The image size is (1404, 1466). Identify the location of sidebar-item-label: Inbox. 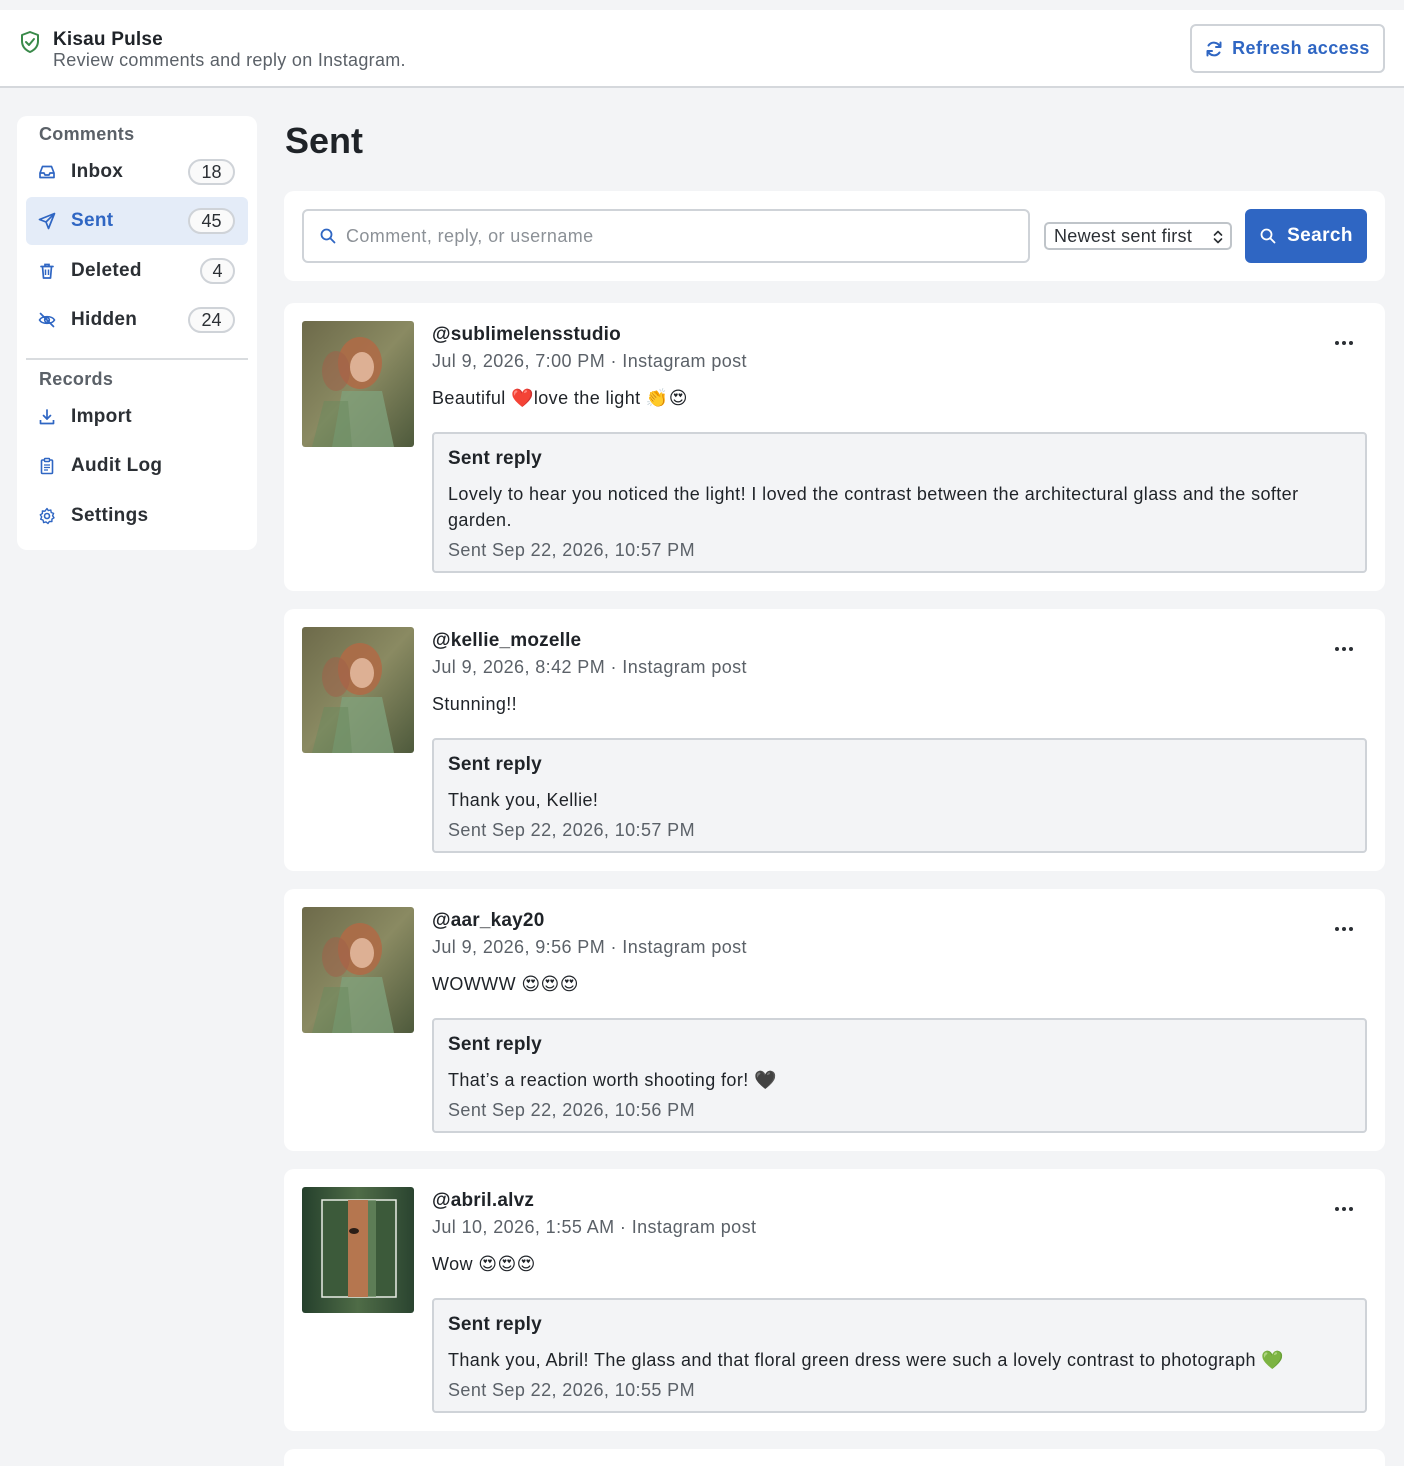
(97, 171).